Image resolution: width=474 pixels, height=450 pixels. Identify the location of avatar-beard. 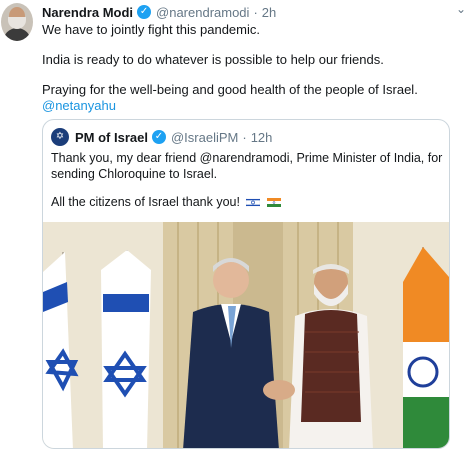
(17, 23).